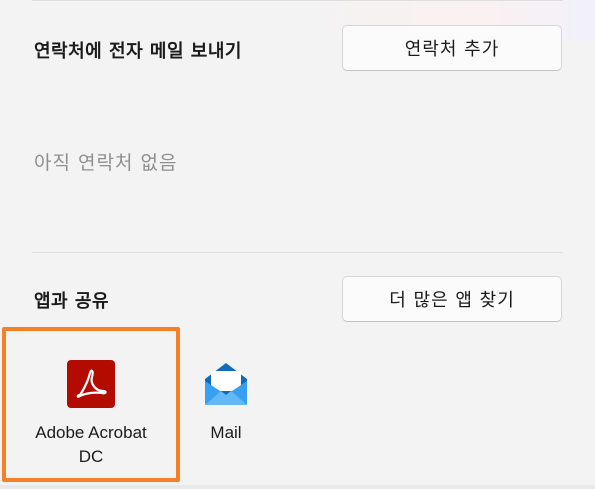  I want to click on app-label-mail: Mail, so click(226, 432).